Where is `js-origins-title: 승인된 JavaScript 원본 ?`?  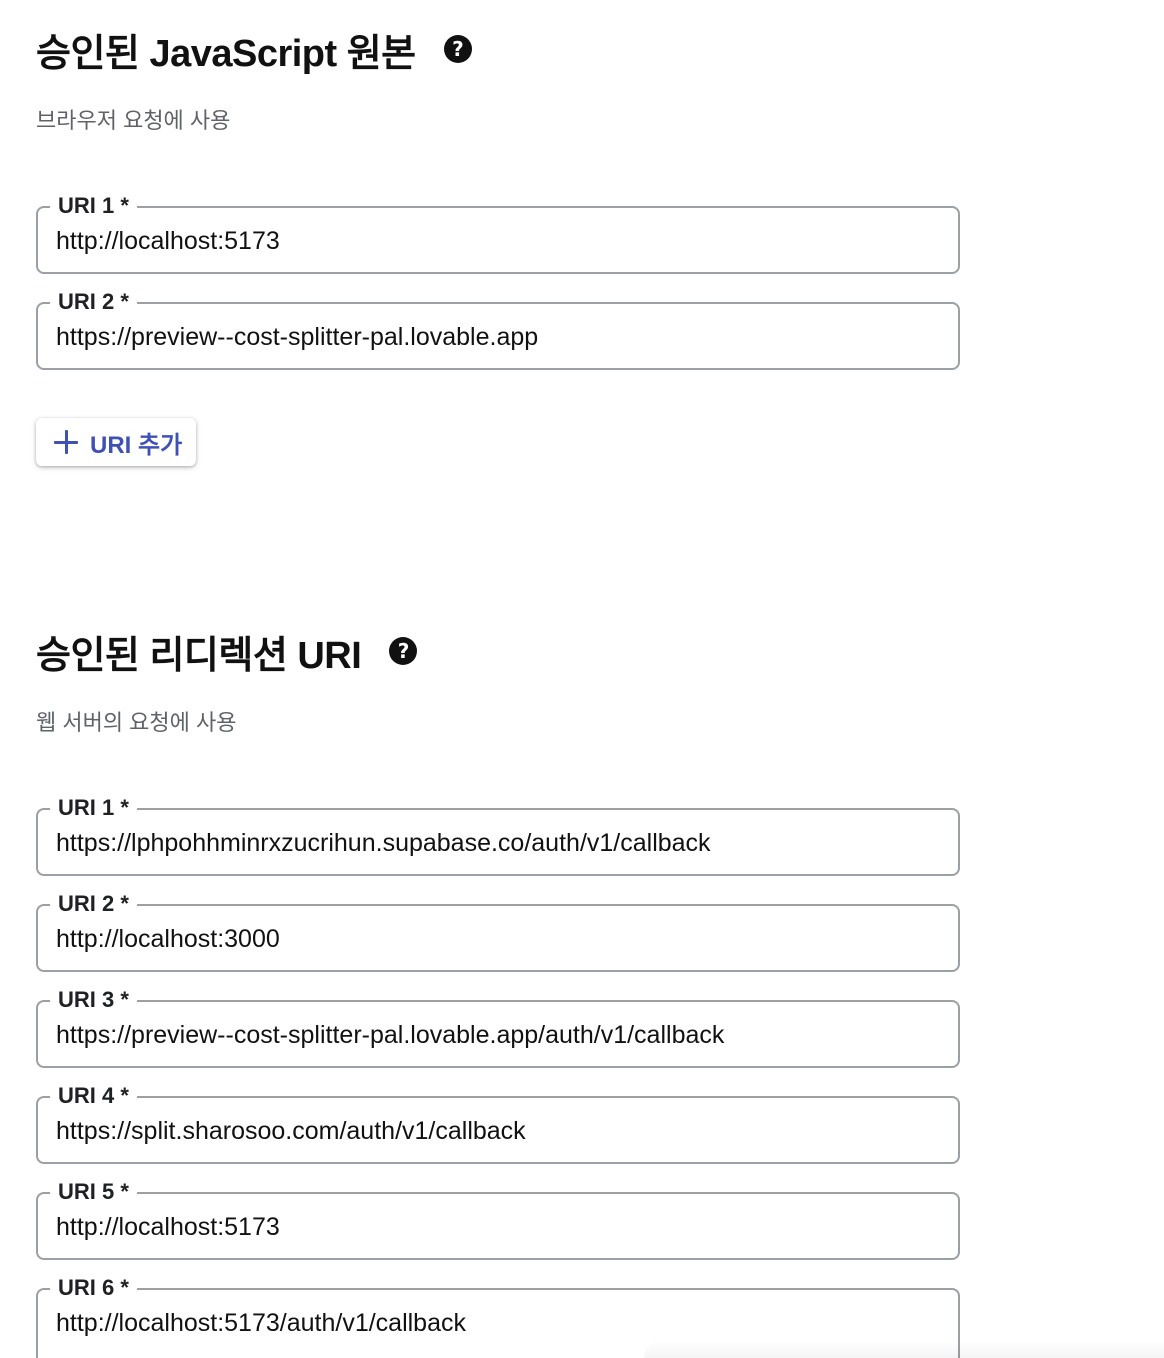
js-origins-title: 승인된 JavaScript 원본 ? is located at coordinates (501, 49).